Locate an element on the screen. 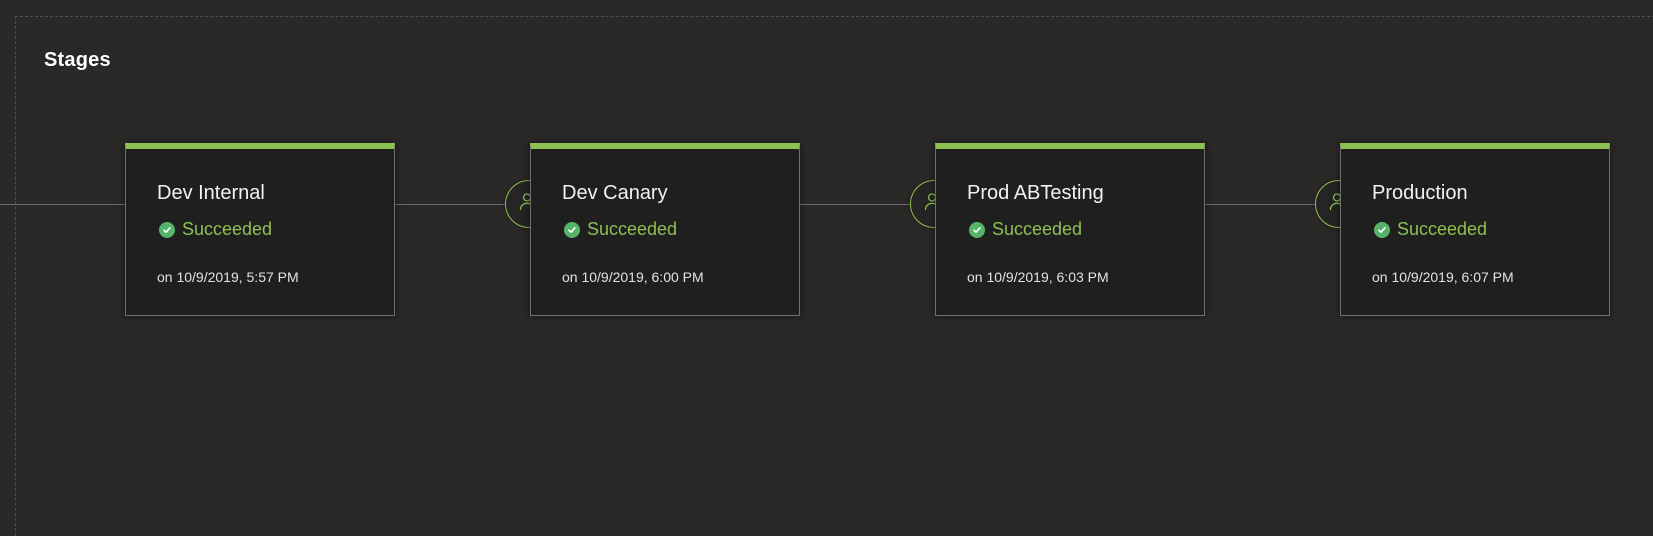  stage-date: on 10/9/2019, 6:00 PM is located at coordinates (633, 277).